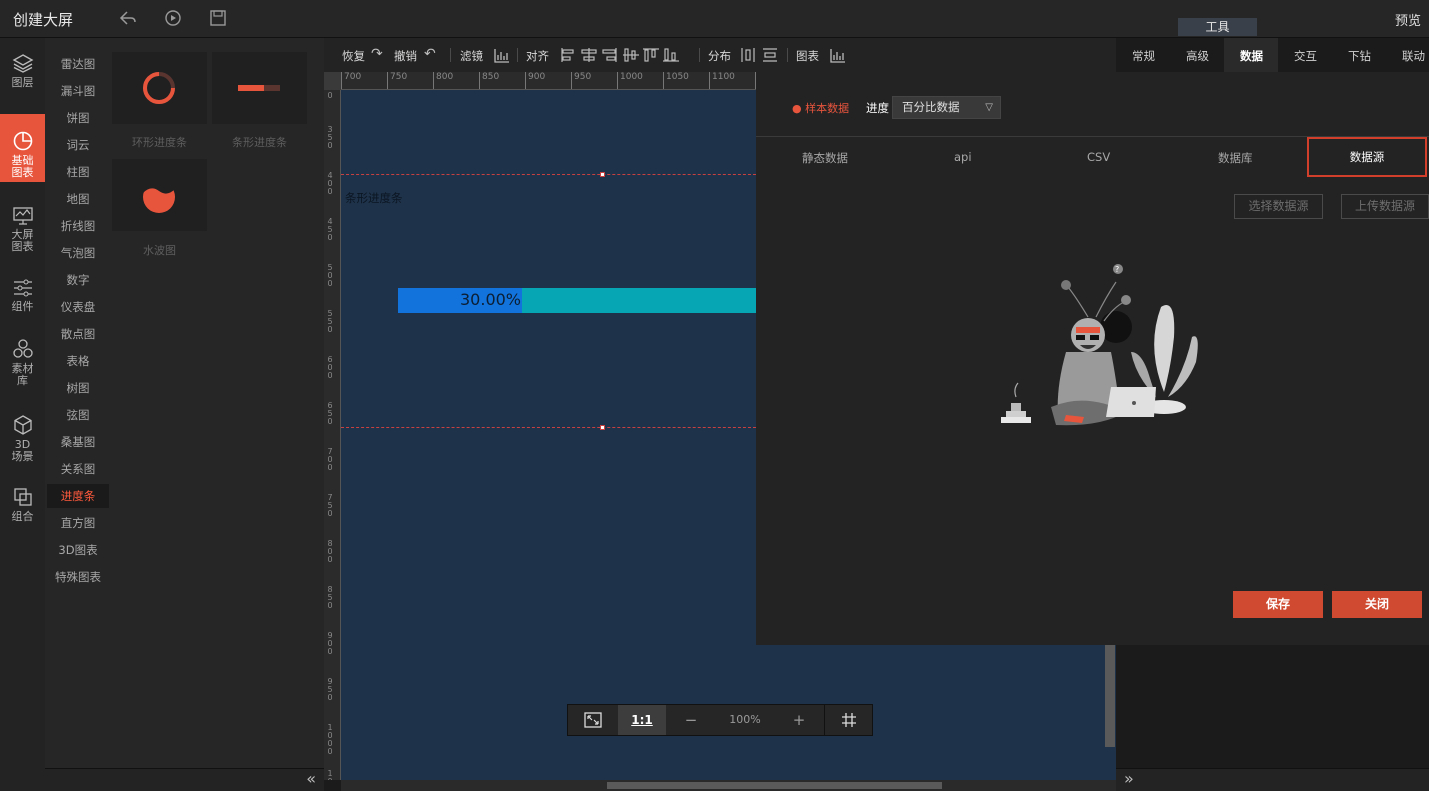 The image size is (1429, 791). Describe the element at coordinates (807, 56) in the screenshot. I see `chart-button: 图表` at that location.